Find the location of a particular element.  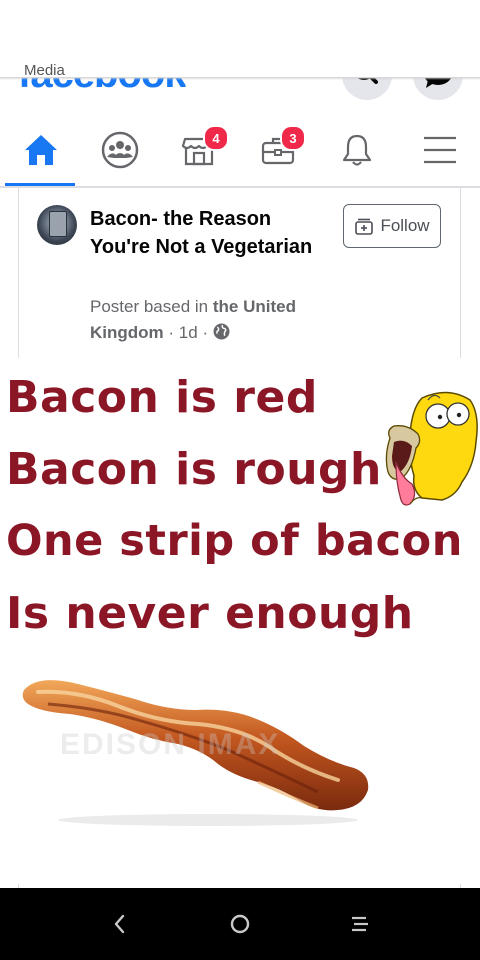

post-time: 1d is located at coordinates (188, 332).